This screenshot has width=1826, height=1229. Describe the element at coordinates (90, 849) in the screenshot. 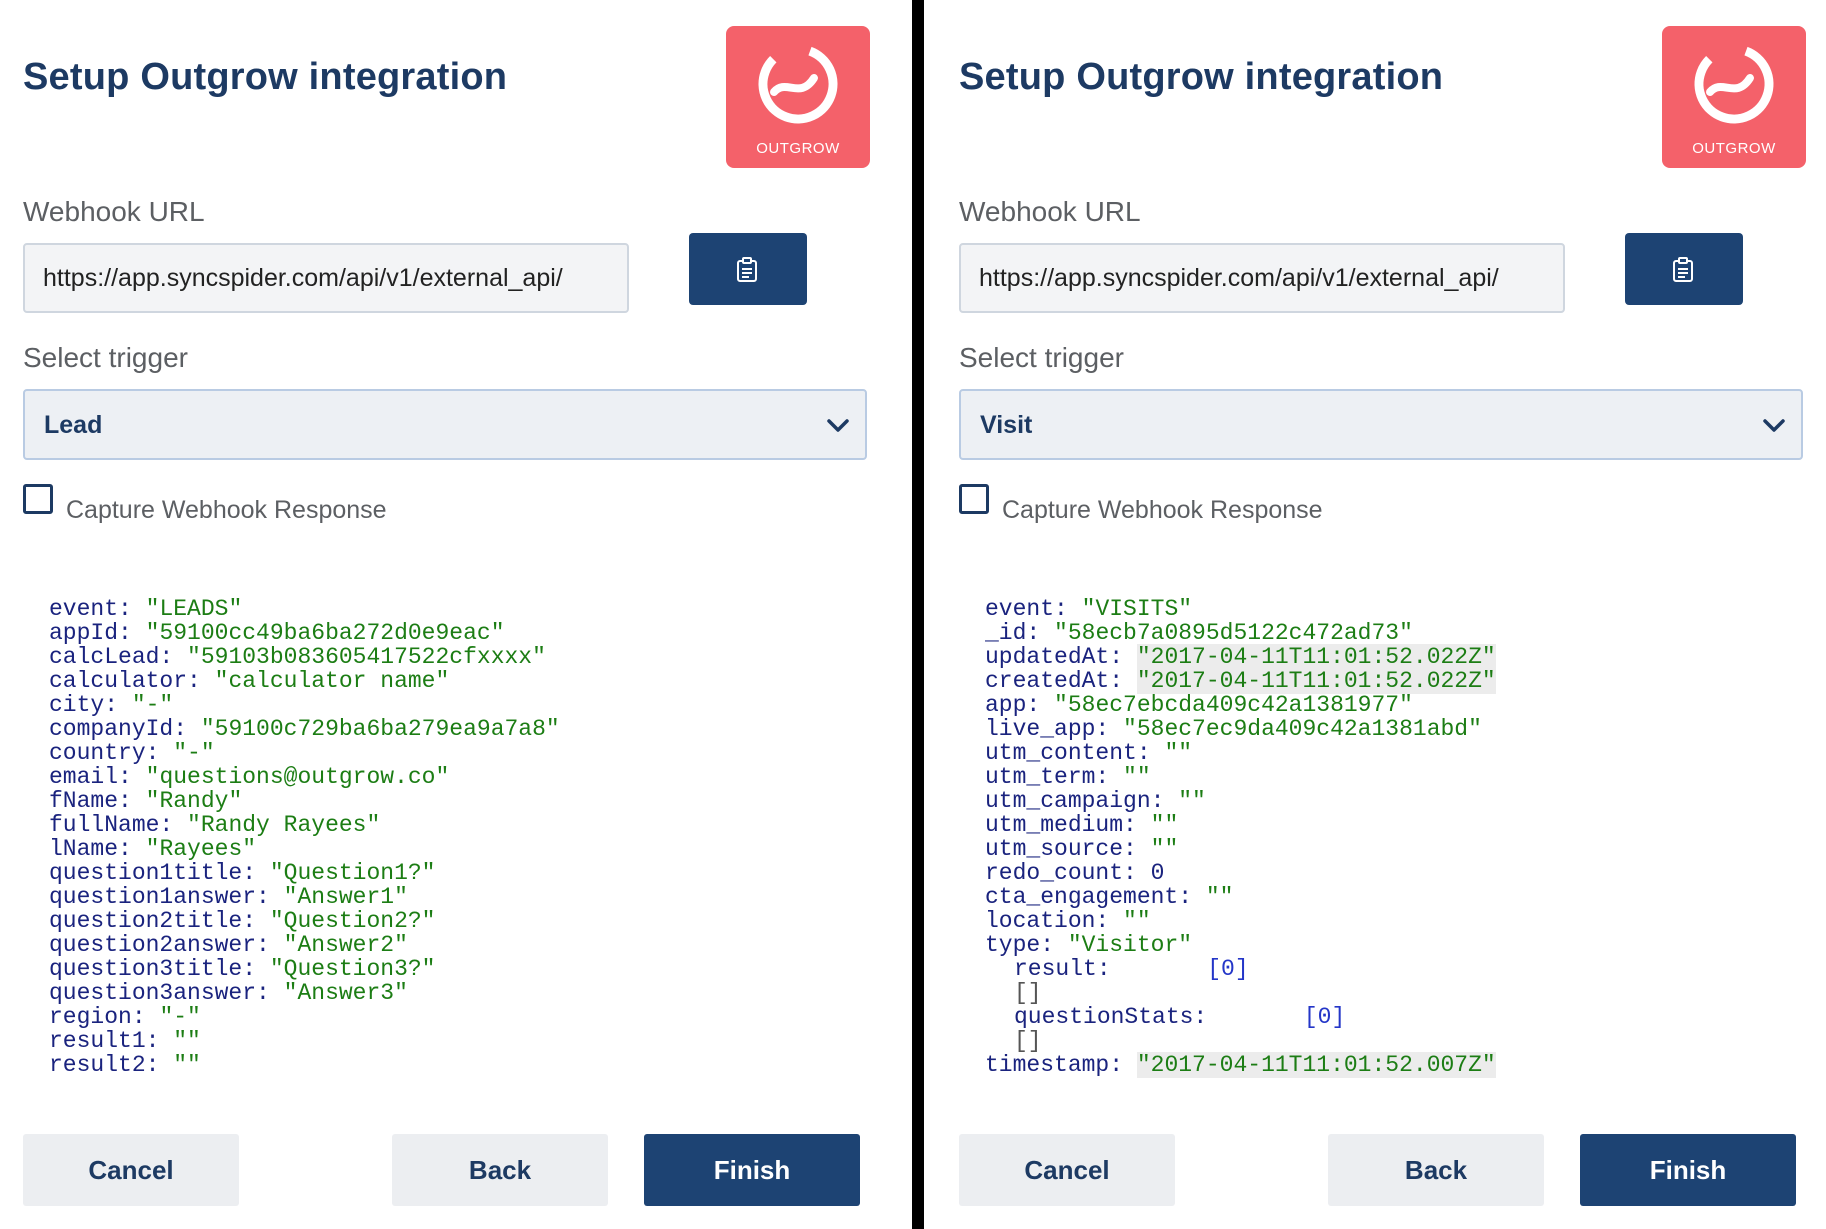

I see `payload-key: lName:` at that location.